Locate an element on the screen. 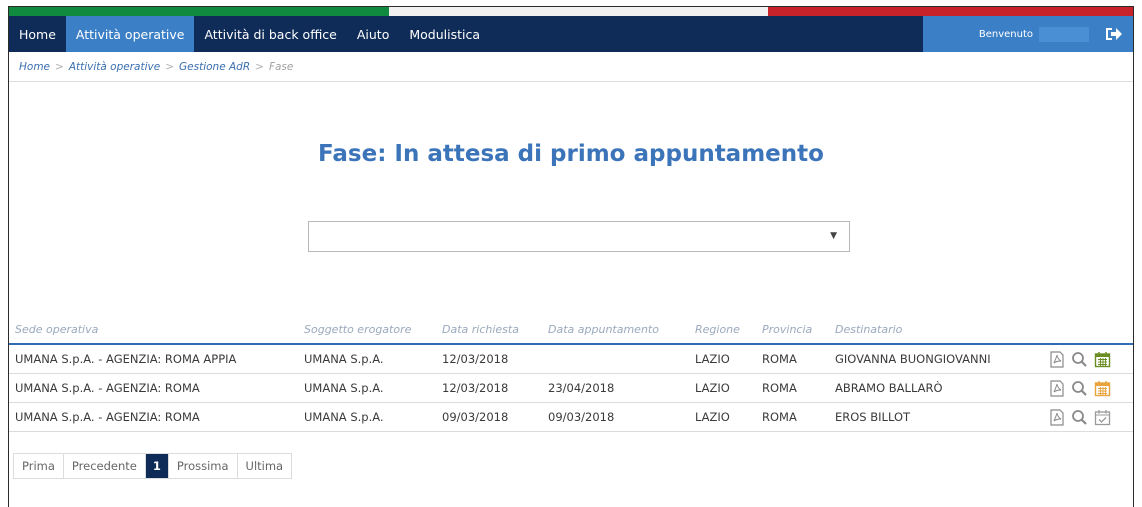 The height and width of the screenshot is (507, 1142). header-provincia: Provincia is located at coordinates (787, 330).